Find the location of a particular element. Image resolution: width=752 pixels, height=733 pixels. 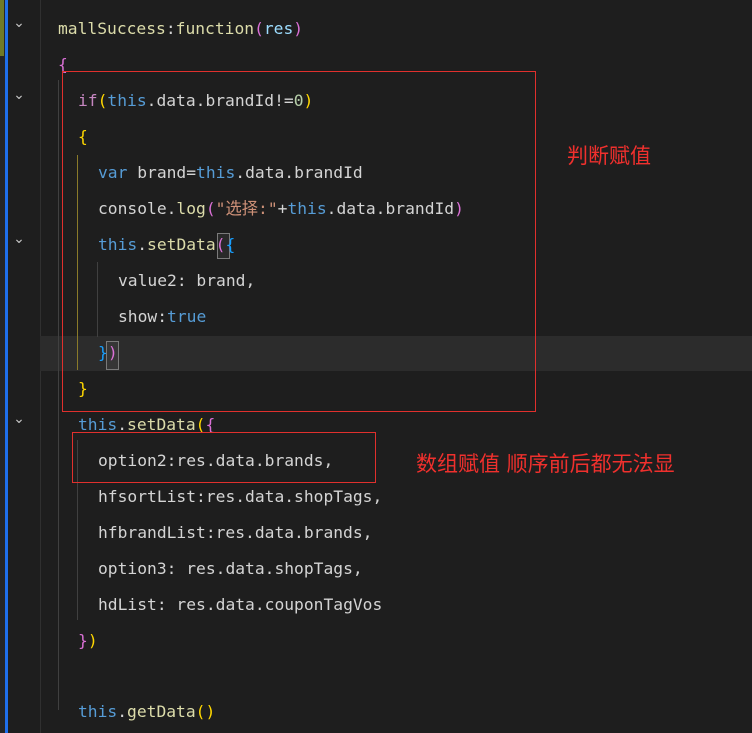

code-line: hdList: res.data.couponTagVos is located at coordinates (240, 605).